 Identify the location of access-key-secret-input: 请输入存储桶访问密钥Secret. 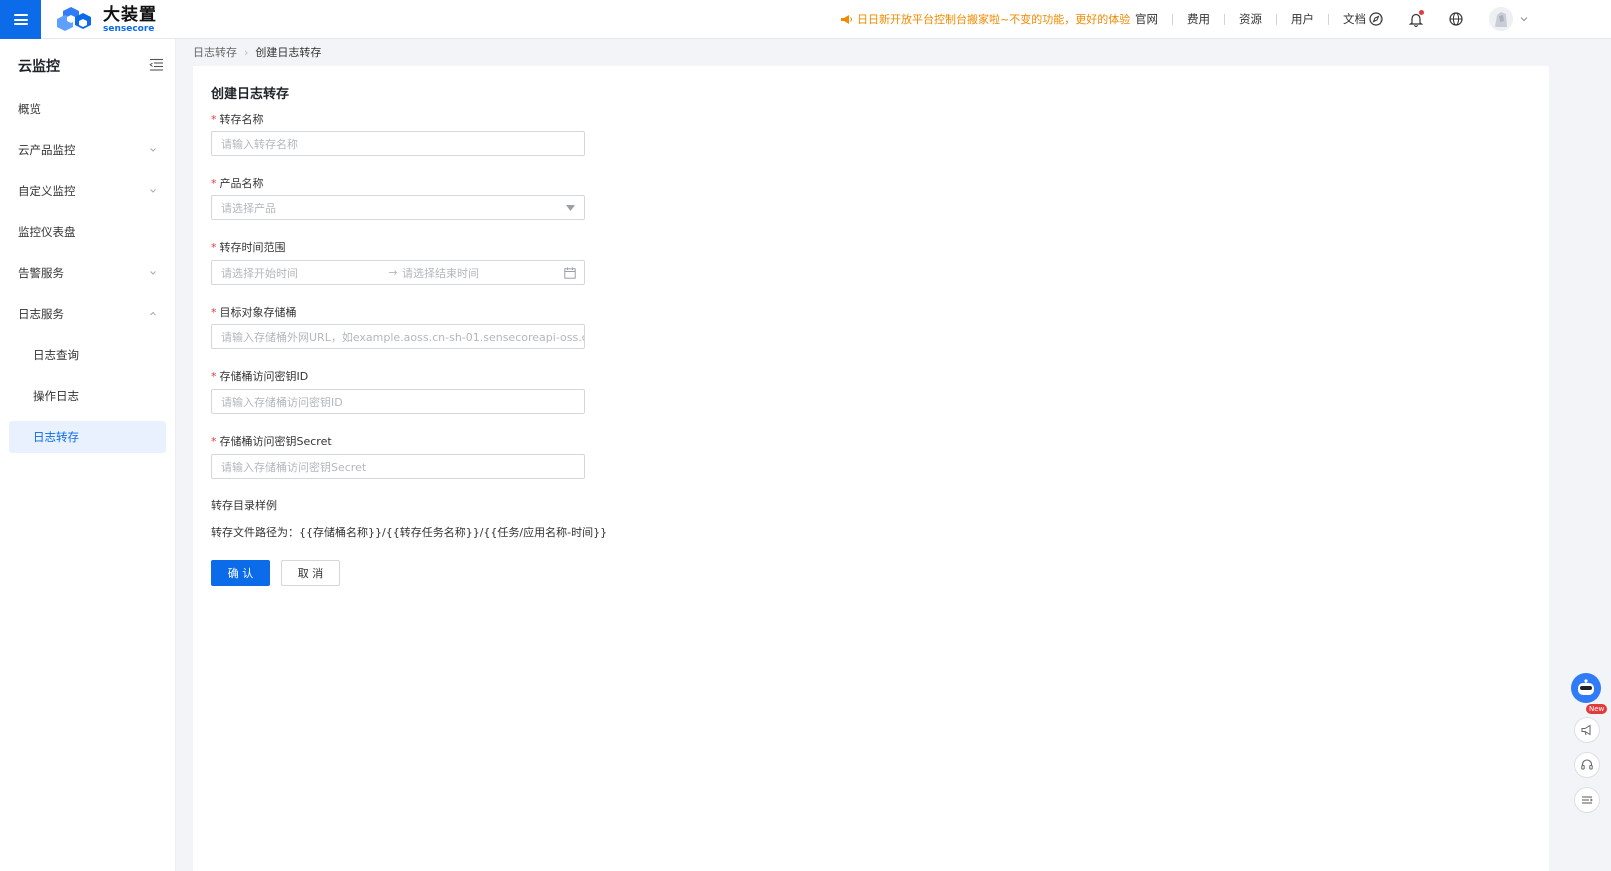
(398, 466).